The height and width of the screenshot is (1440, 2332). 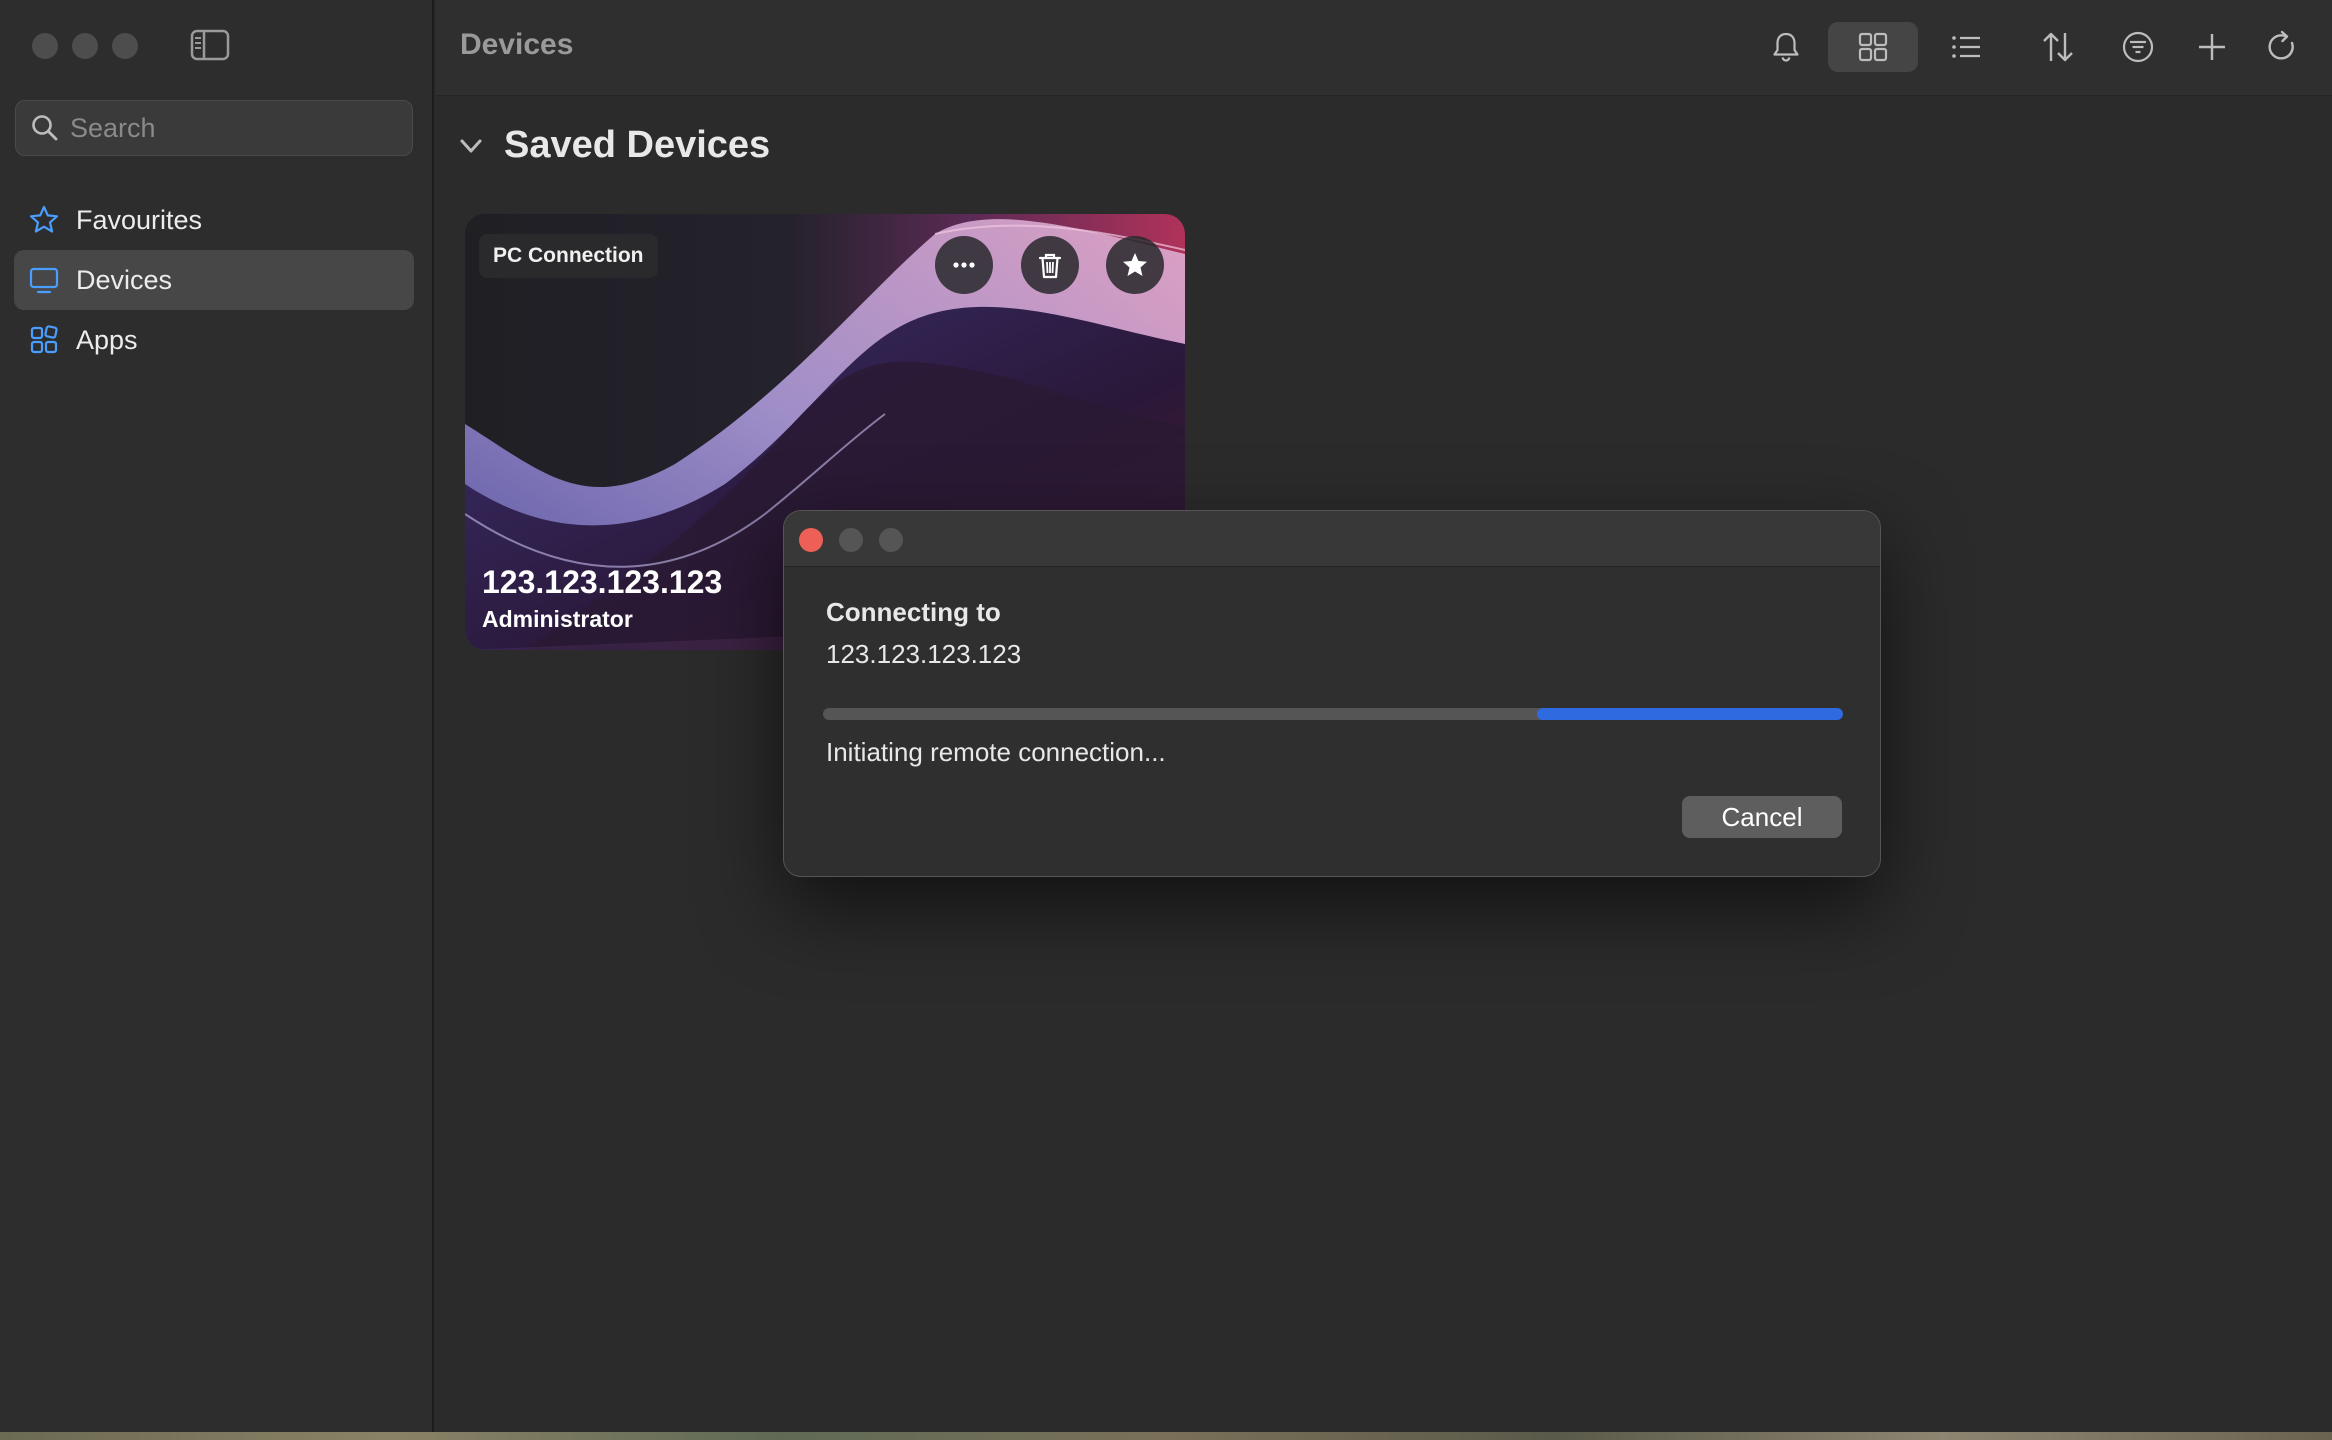 What do you see at coordinates (214, 280) in the screenshot?
I see `sidebar-item-devices: Devices` at bounding box center [214, 280].